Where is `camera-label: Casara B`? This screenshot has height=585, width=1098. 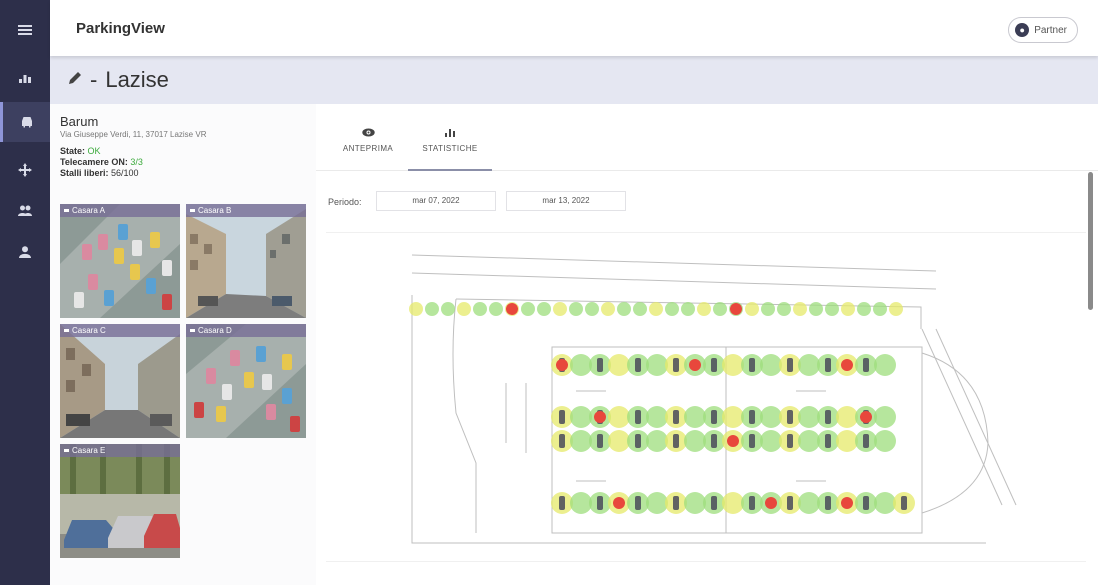
camera-label: Casara B is located at coordinates (246, 210).